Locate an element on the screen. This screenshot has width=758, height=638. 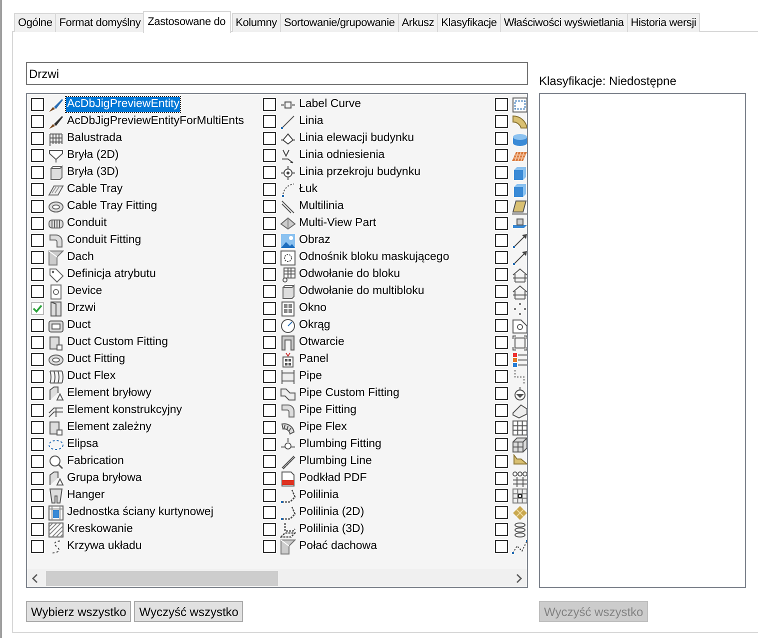
list-item: Conduit Fitting is located at coordinates (104, 240).